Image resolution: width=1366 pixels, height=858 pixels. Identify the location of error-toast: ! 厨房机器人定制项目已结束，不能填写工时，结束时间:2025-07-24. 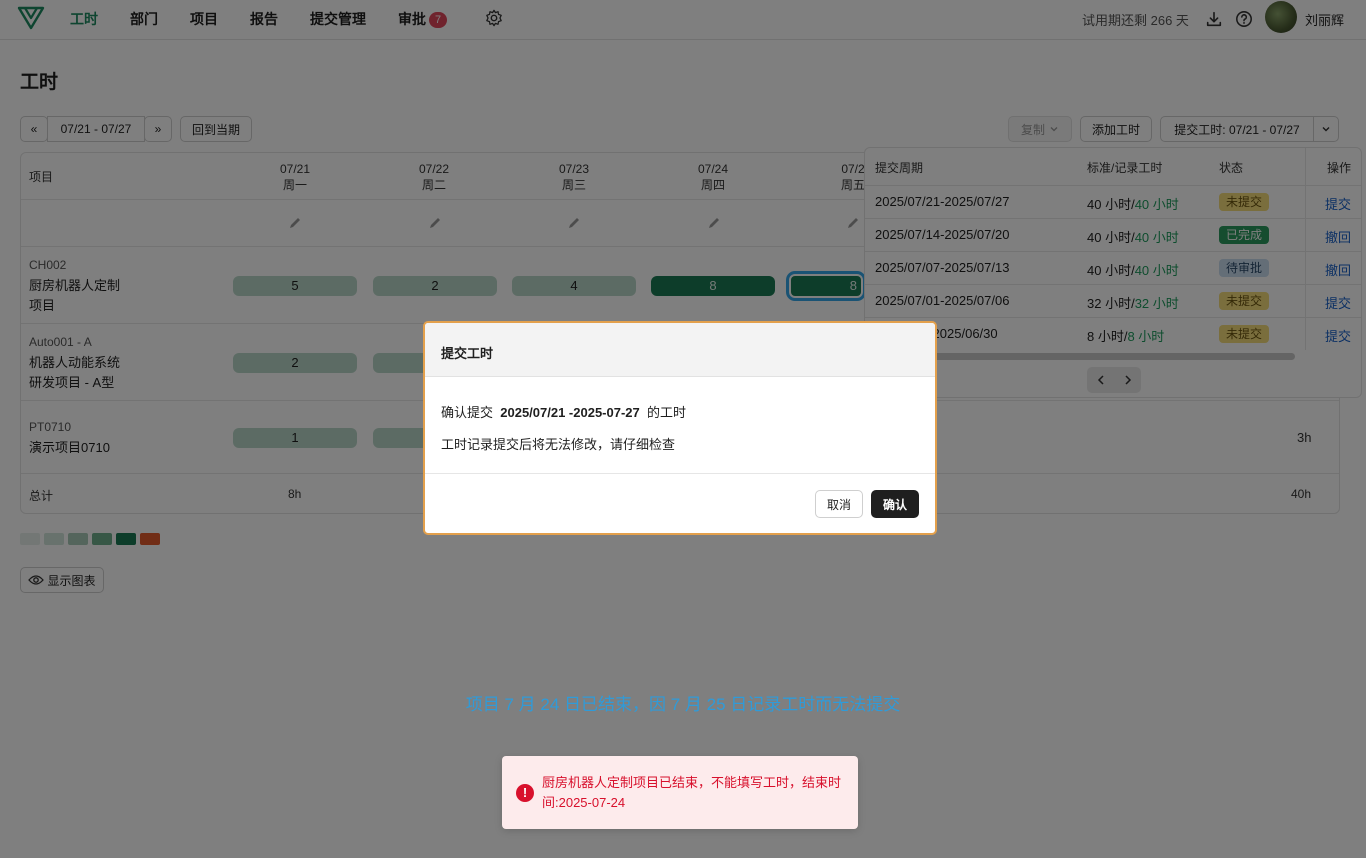
(680, 792).